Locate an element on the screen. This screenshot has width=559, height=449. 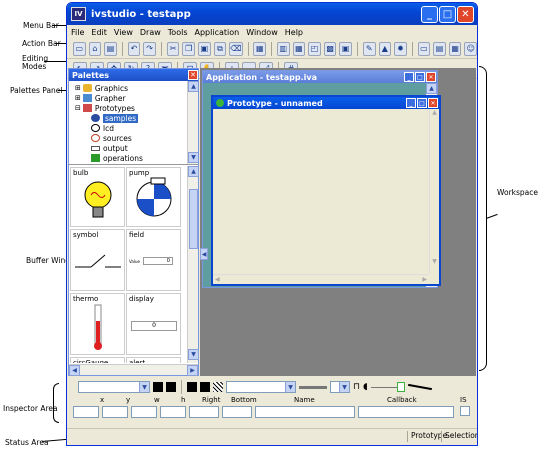
test-icon: ▦ is located at coordinates (260, 48).